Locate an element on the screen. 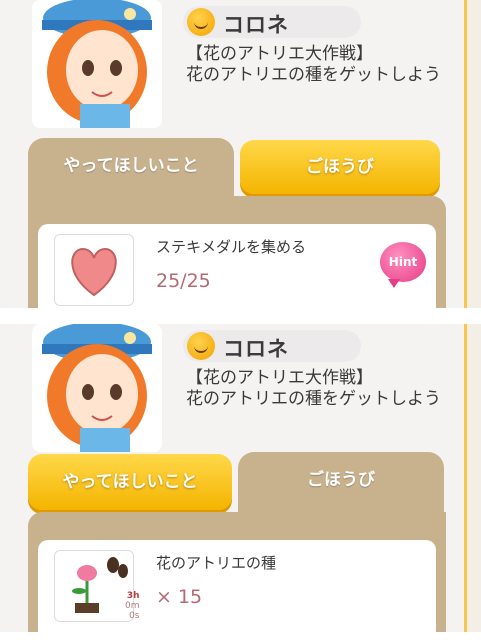 The height and width of the screenshot is (640, 481). panel-divider is located at coordinates (240, 316).